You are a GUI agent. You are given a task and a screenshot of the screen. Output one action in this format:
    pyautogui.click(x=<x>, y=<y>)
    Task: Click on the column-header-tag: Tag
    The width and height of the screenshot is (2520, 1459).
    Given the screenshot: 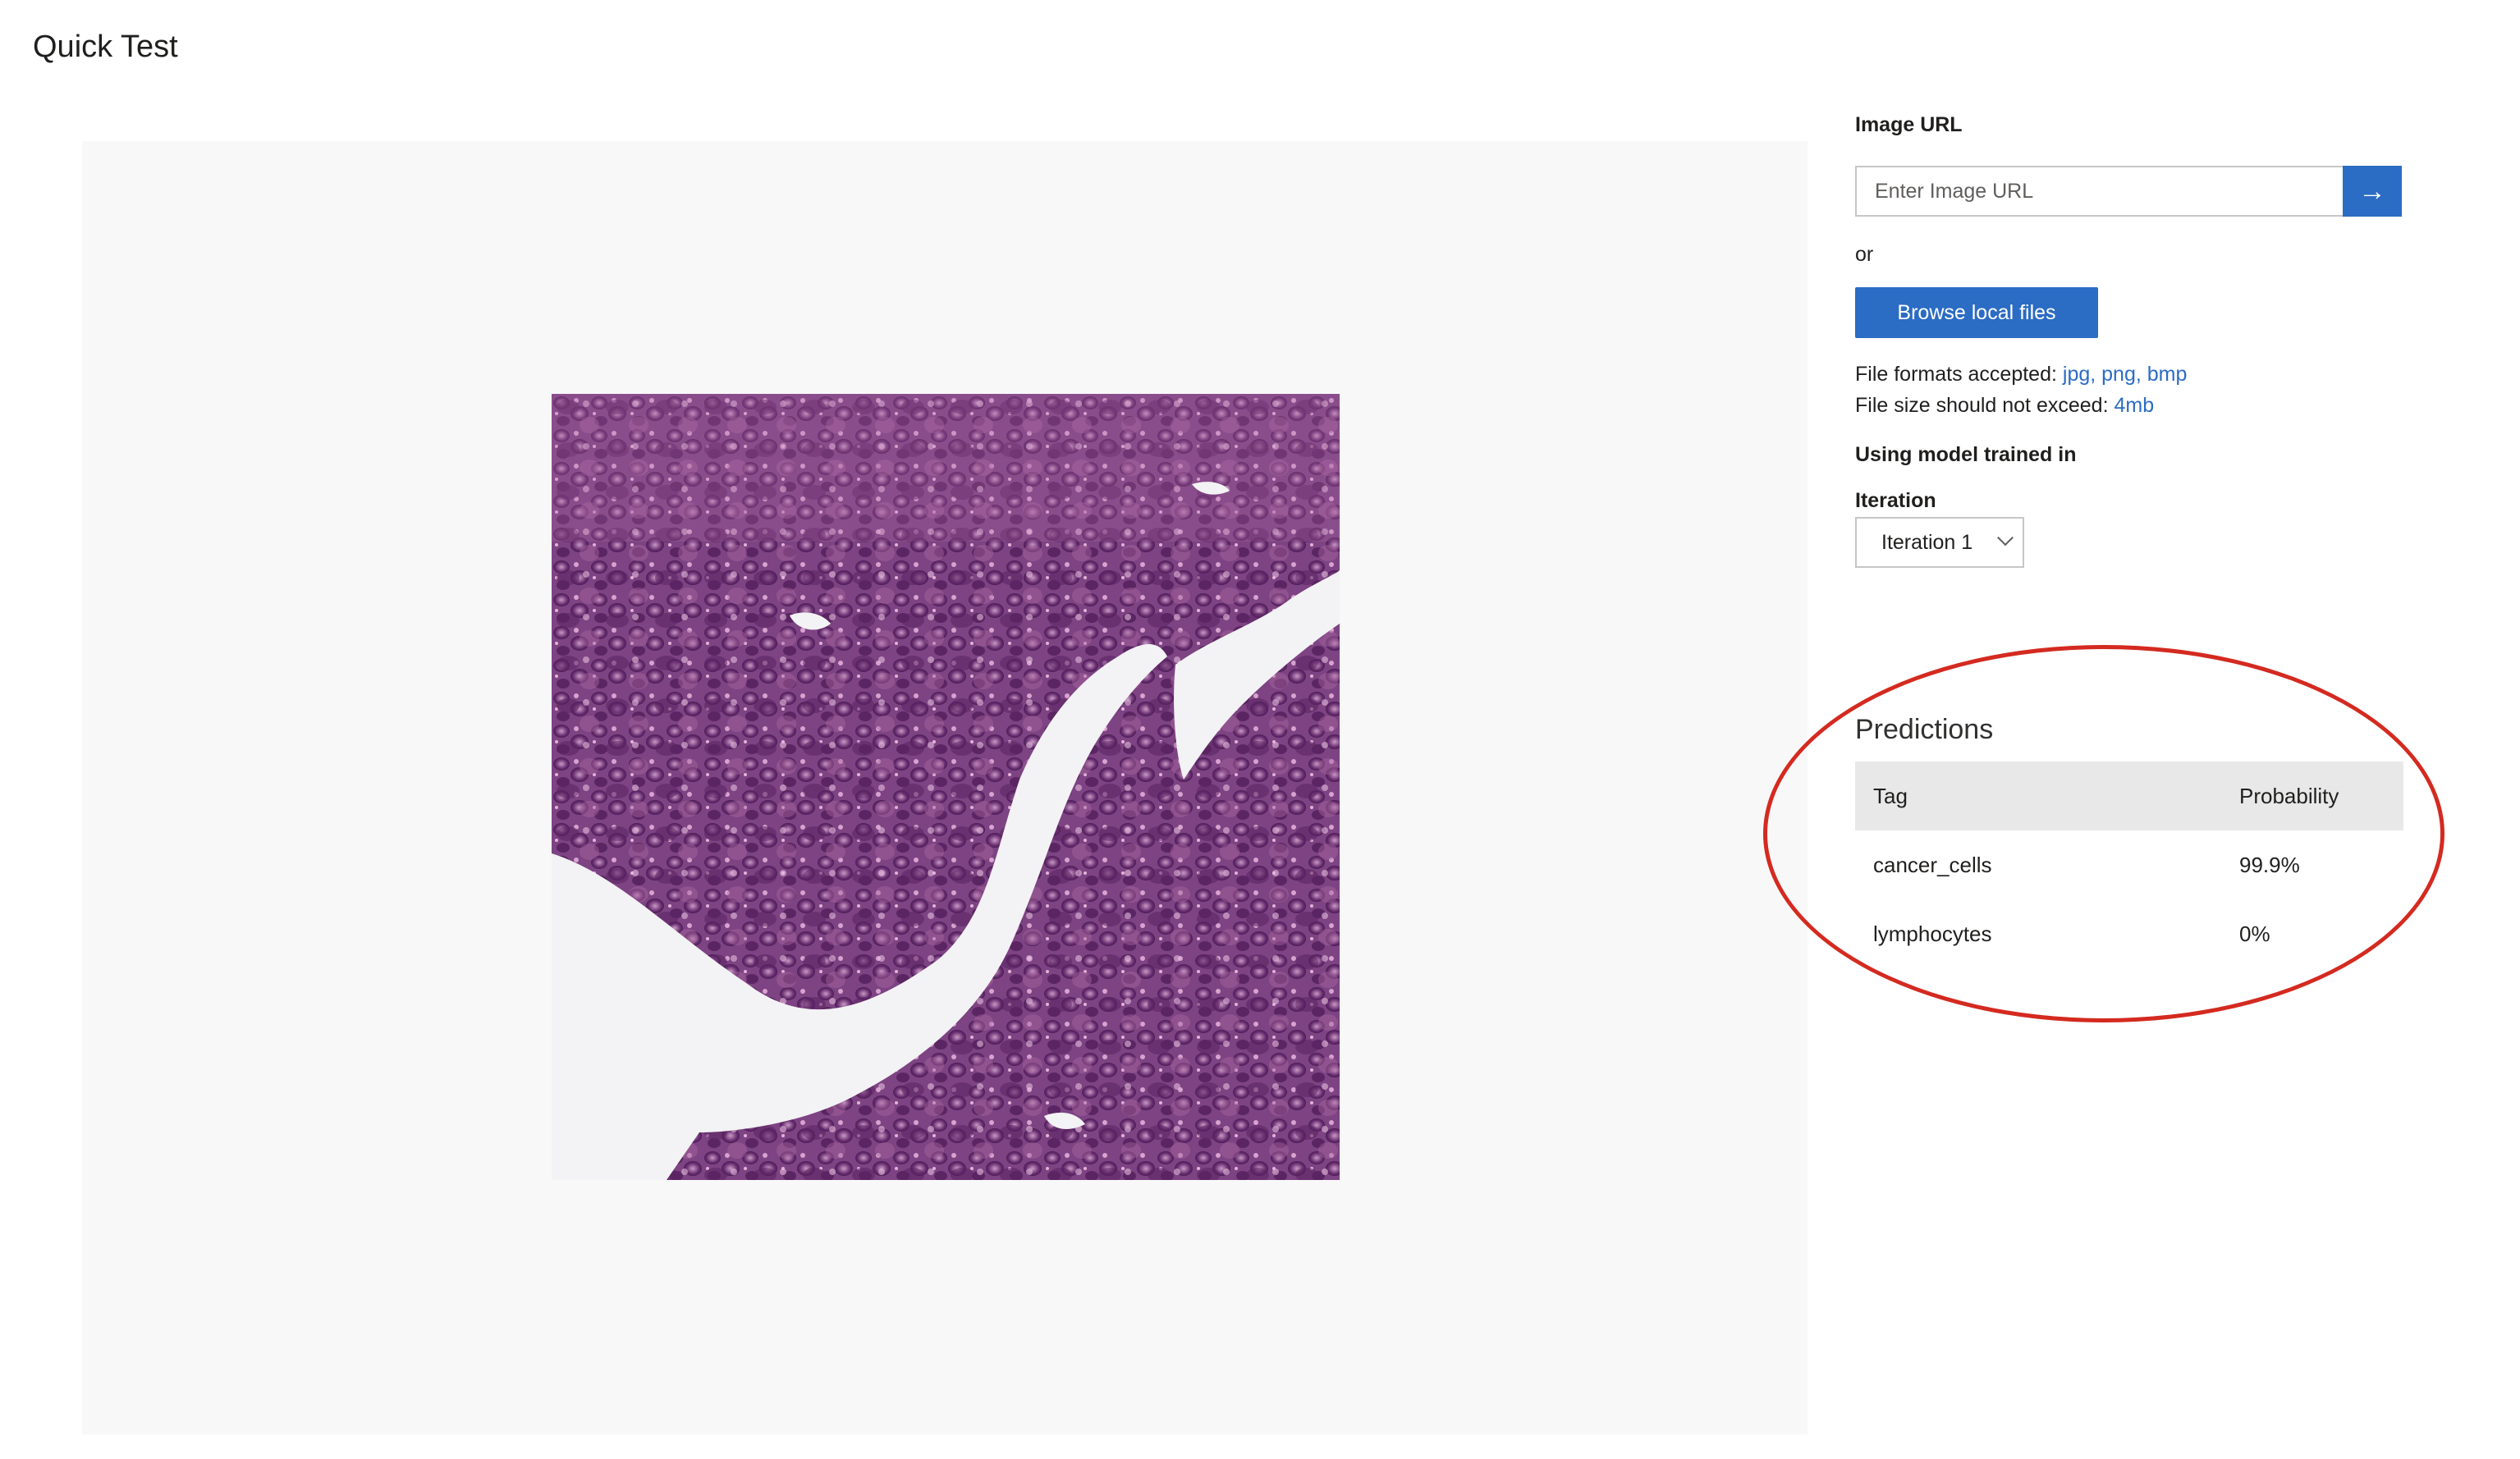 What is the action you would take?
    pyautogui.click(x=1890, y=795)
    